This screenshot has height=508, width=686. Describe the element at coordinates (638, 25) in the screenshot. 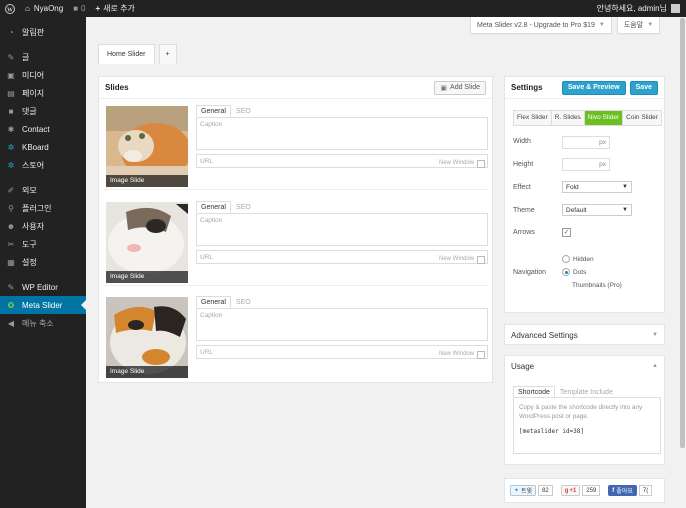

I see `help-button: 도움말 ▼` at that location.